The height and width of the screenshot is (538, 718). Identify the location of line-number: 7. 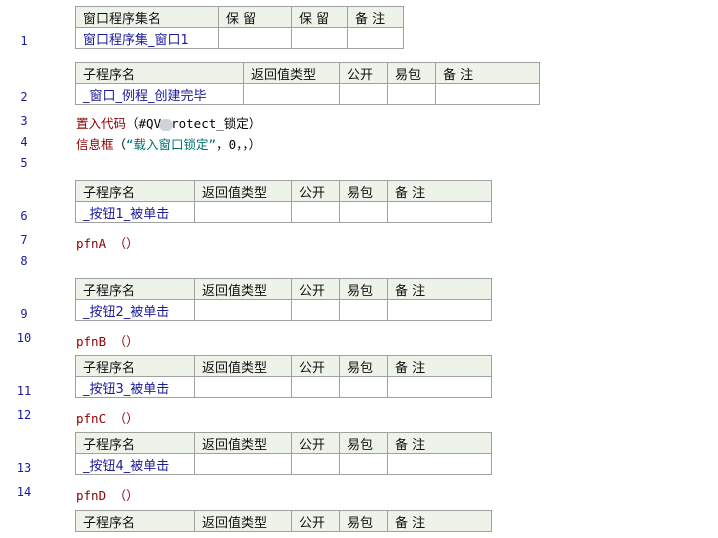
(24, 240).